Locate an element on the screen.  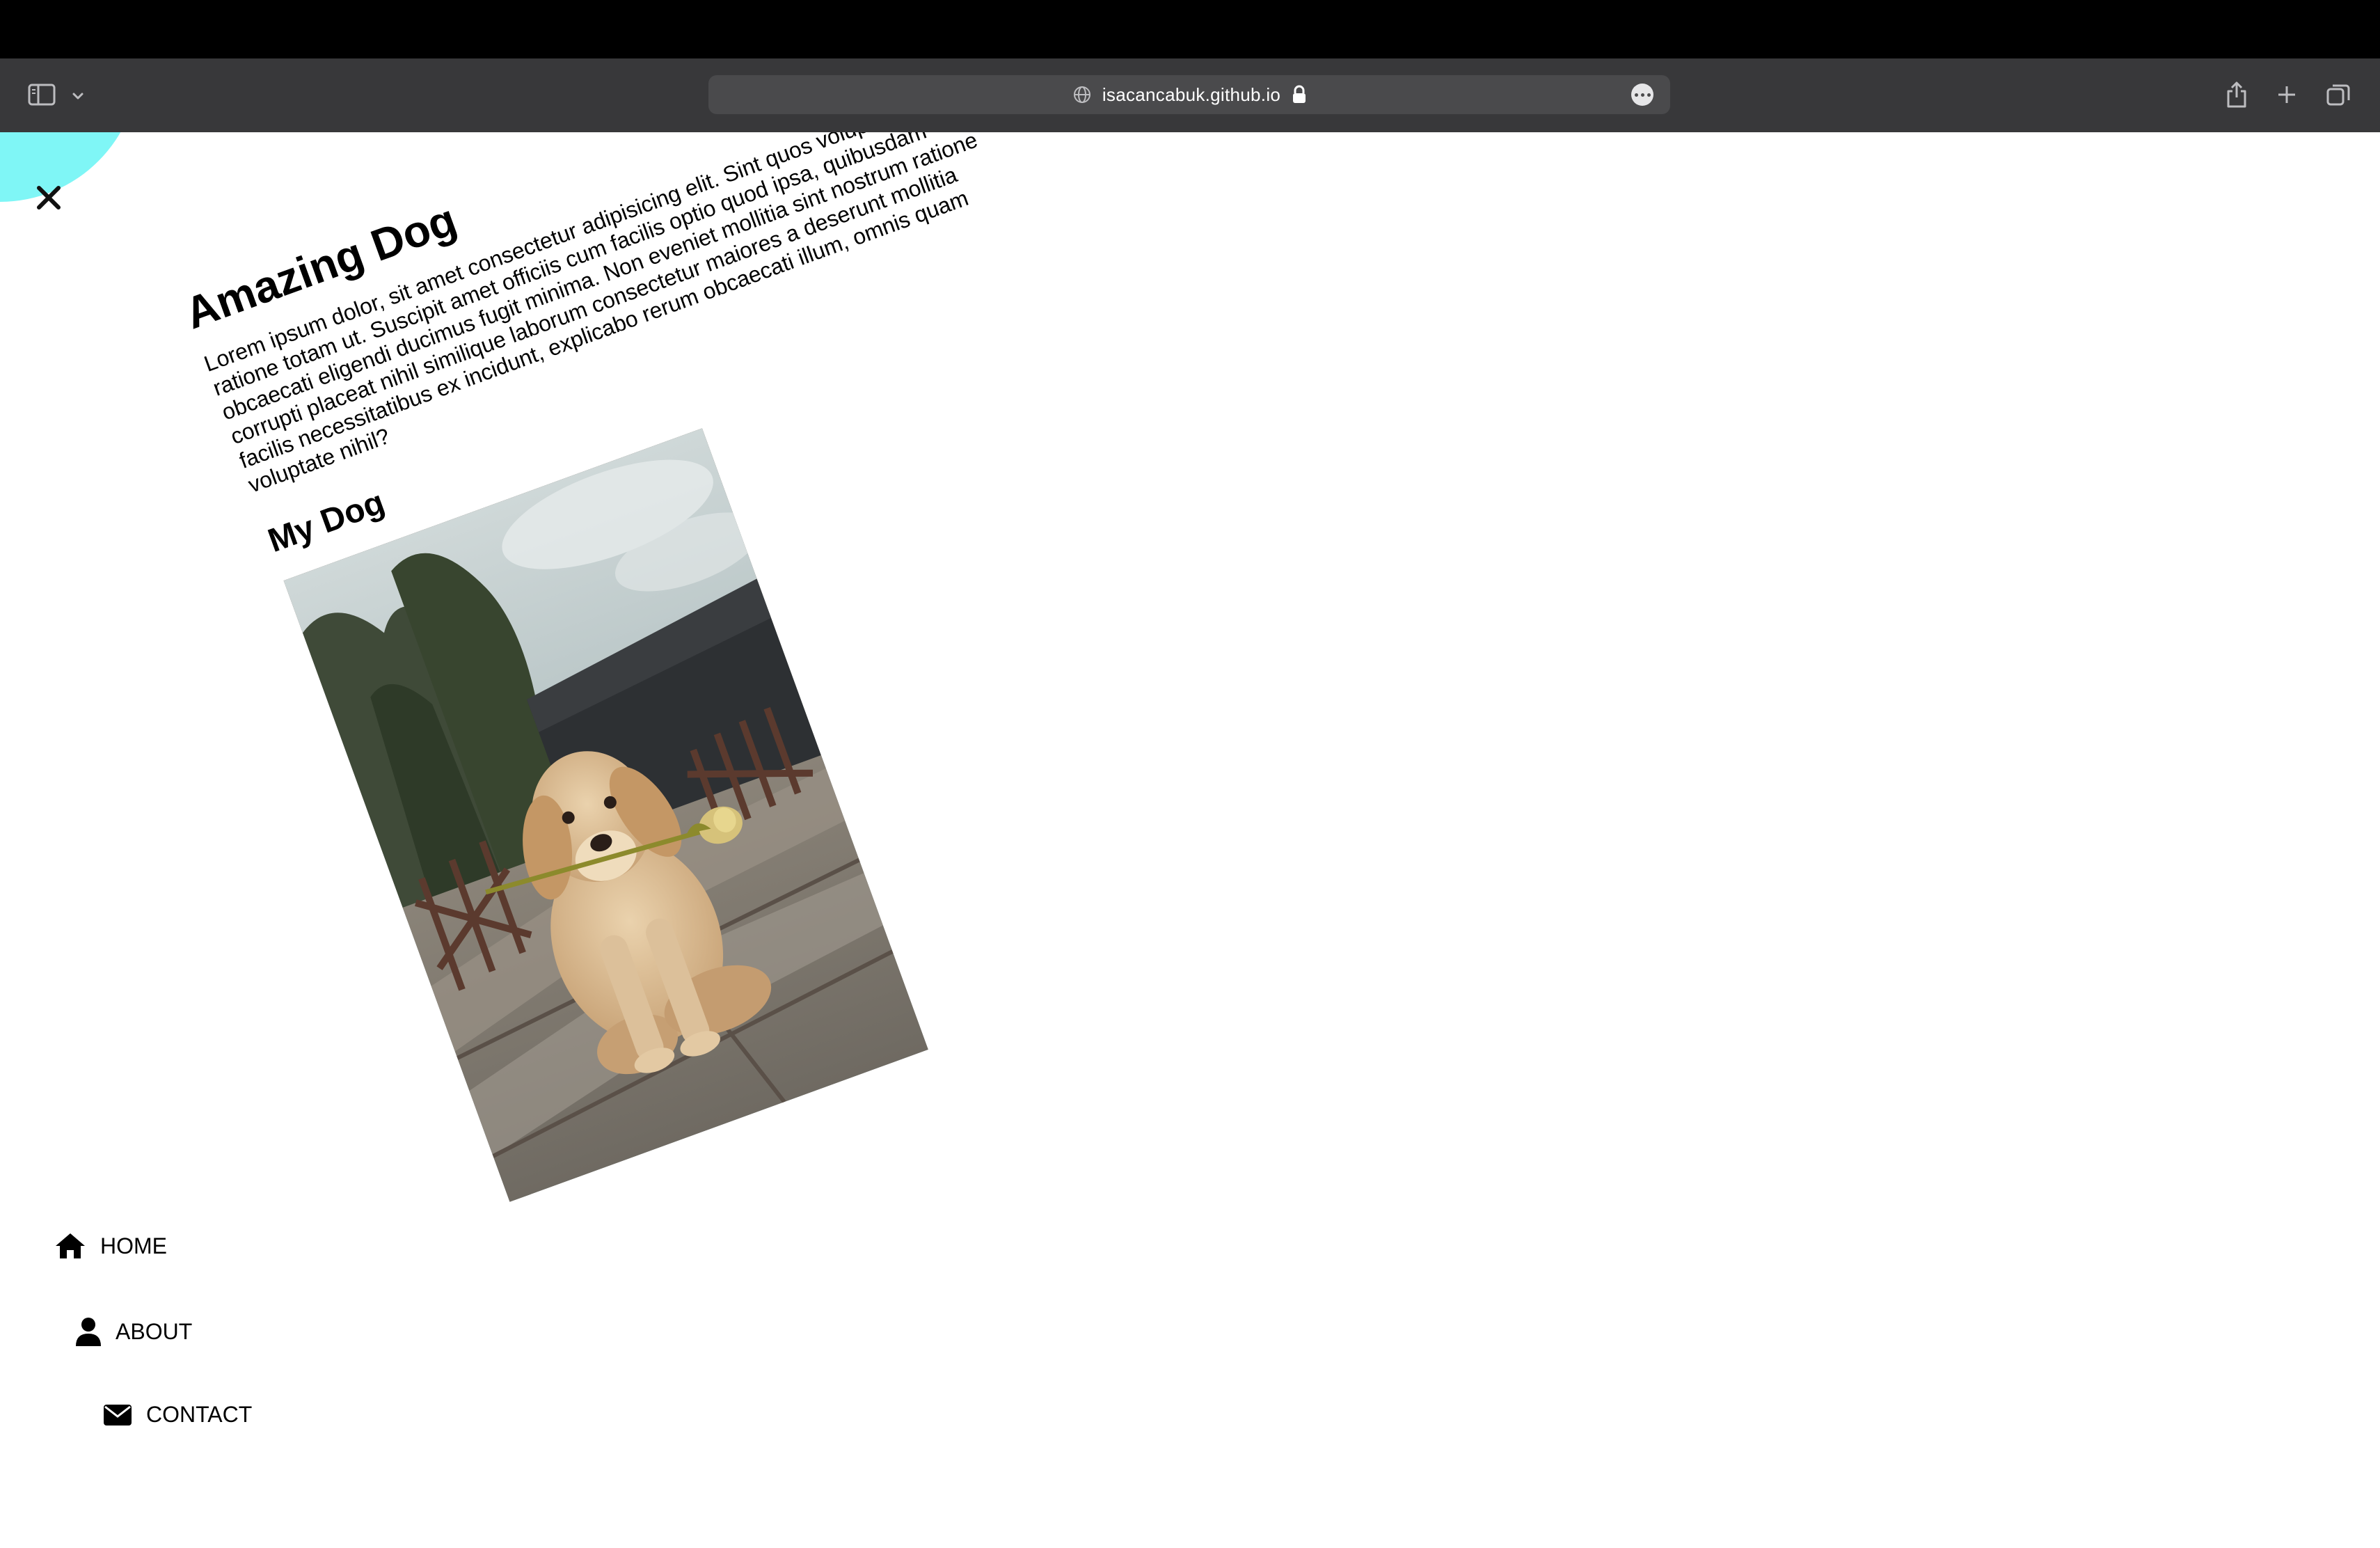
globe-icon is located at coordinates (1082, 94).